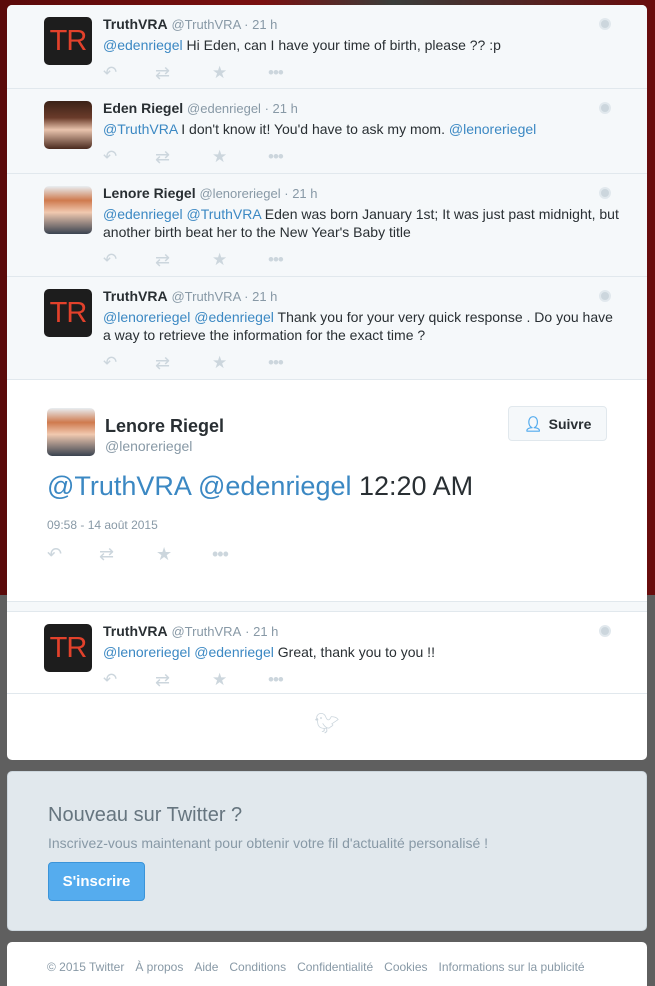  What do you see at coordinates (102, 525) in the screenshot?
I see `tweet-timestamp: 09:58 - 14 août 2015` at bounding box center [102, 525].